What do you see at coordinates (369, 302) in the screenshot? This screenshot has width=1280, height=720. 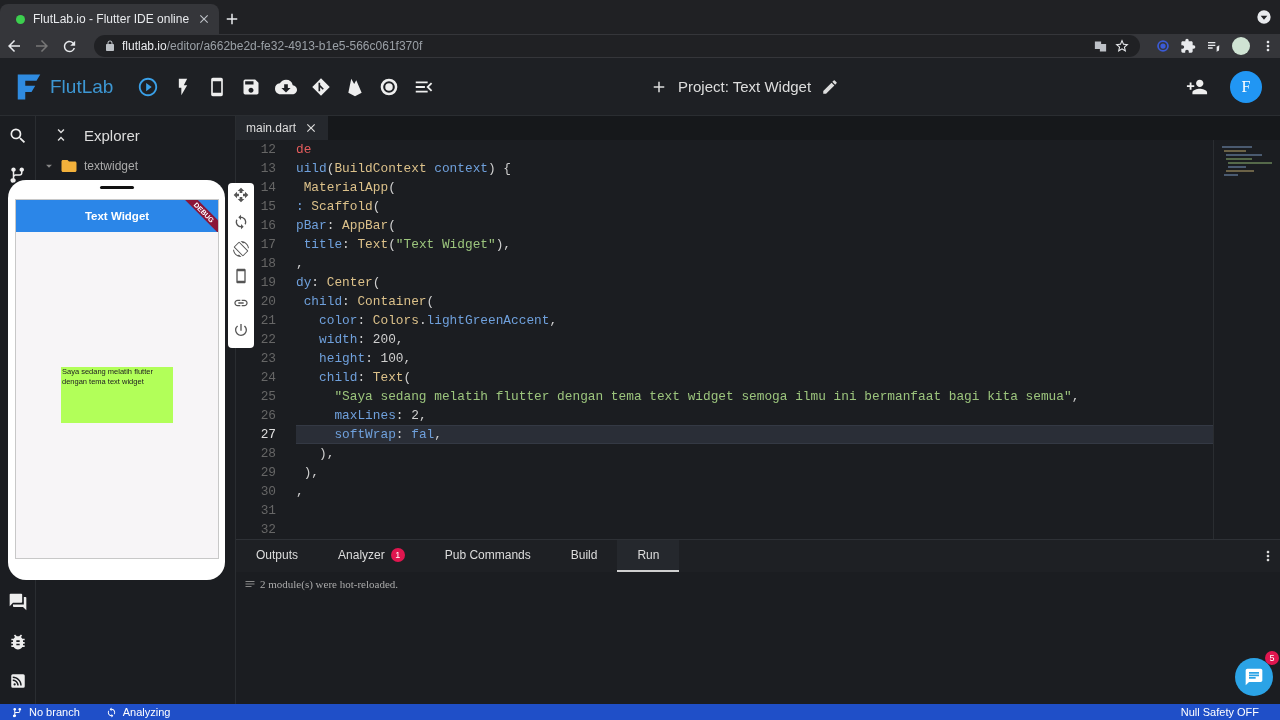 I see `code-line: child: Container(` at bounding box center [369, 302].